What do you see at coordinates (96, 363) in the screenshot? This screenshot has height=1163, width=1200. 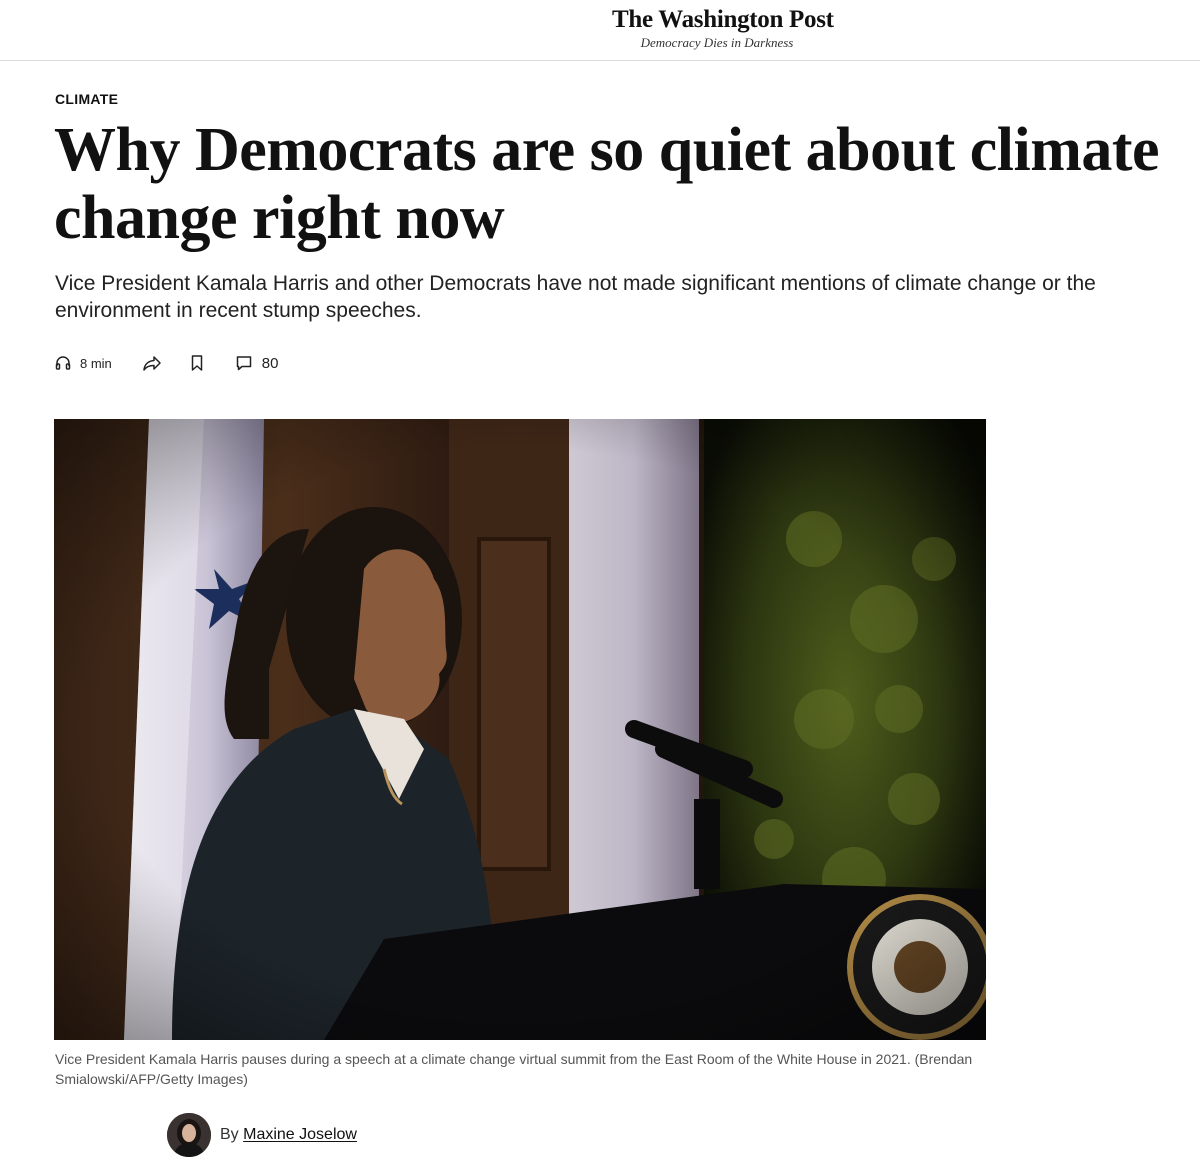 I see `listen-time: 8 min` at bounding box center [96, 363].